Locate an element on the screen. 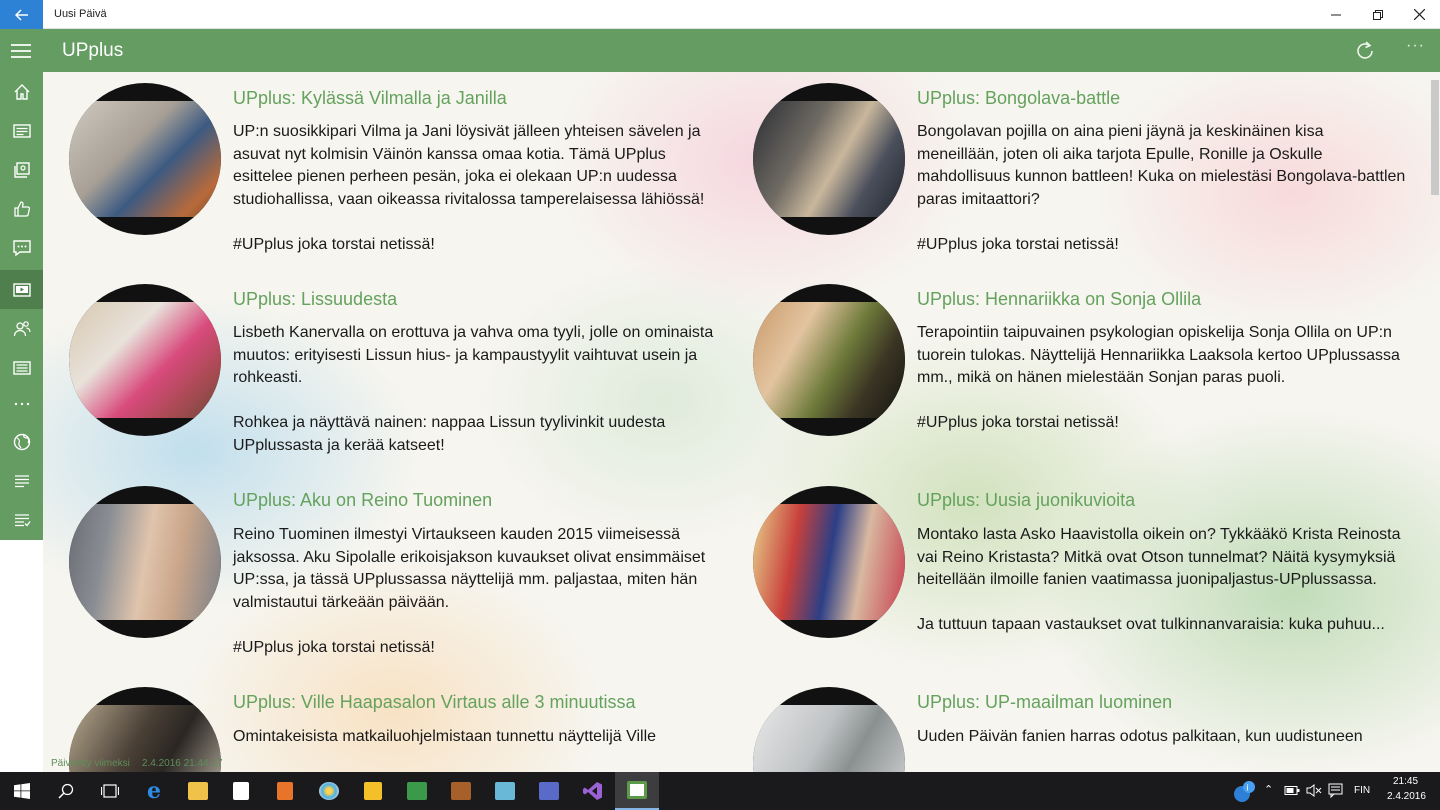 The height and width of the screenshot is (810, 1440). article-title: UPplus: Uusia juonikuvioita is located at coordinates (1026, 500).